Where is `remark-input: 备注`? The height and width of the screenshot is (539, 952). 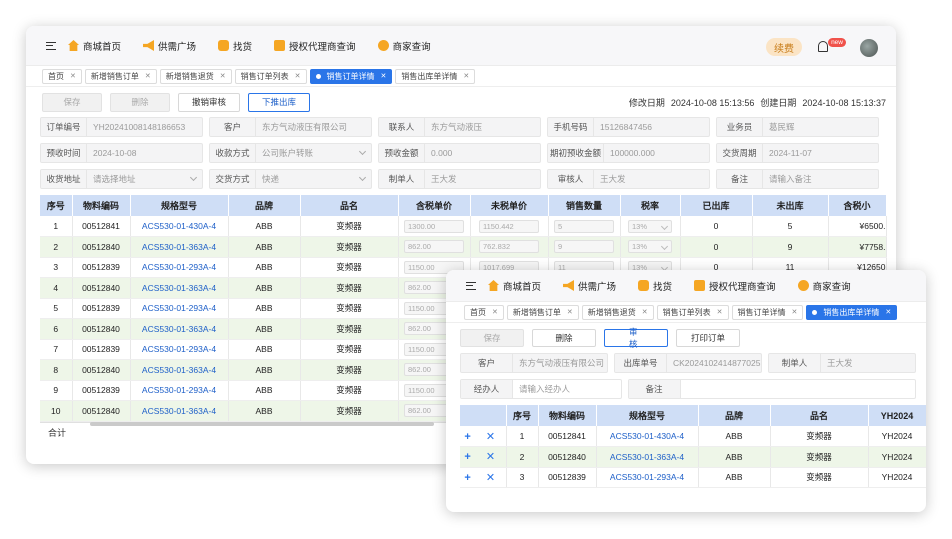
remark-input: 备注 is located at coordinates (771, 389).